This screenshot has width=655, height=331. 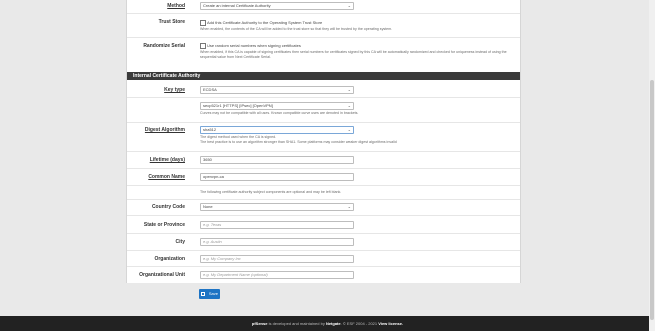 I want to click on save-button: Save, so click(x=209, y=294).